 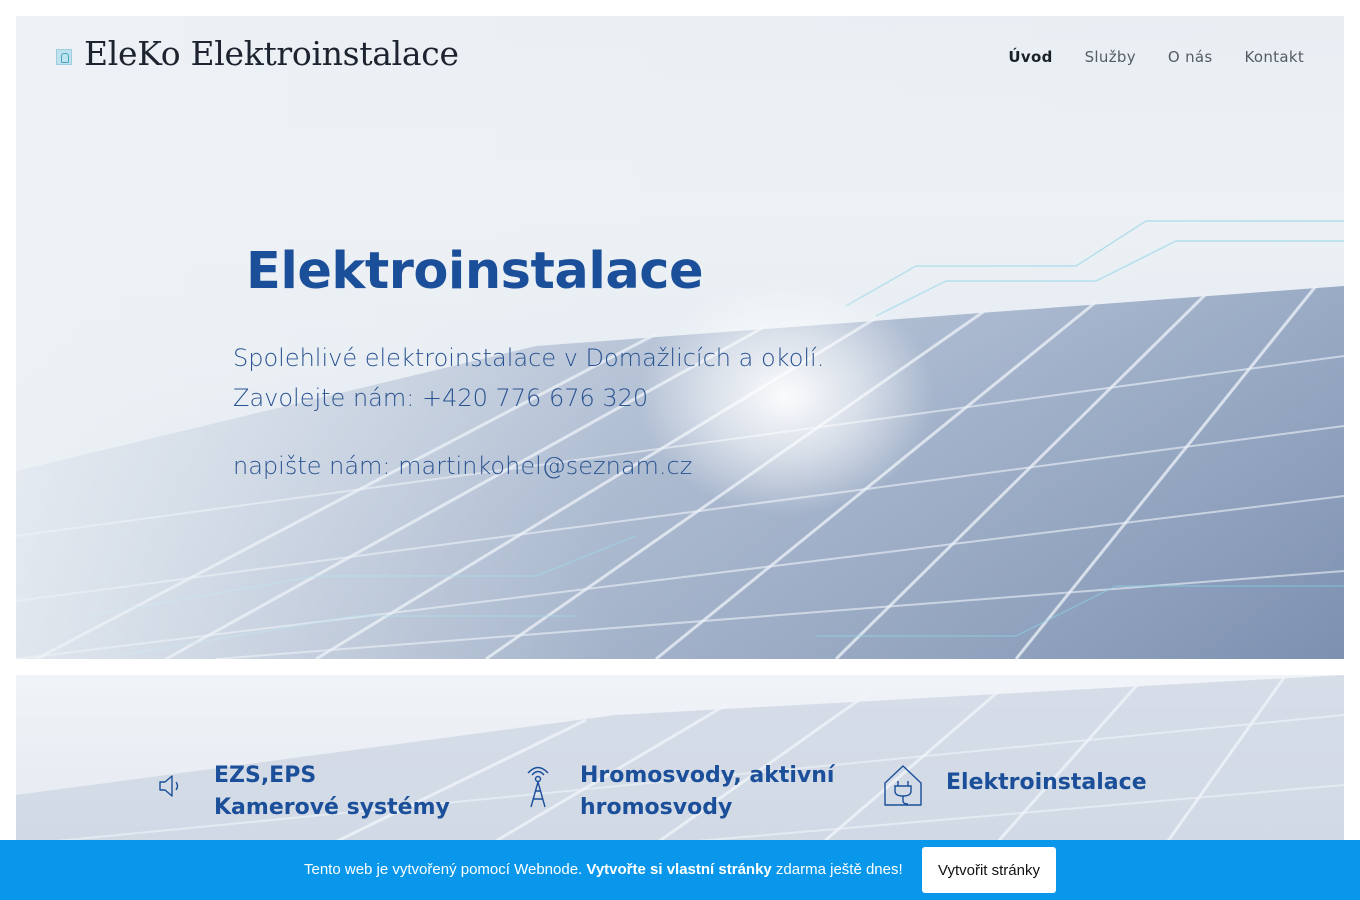 What do you see at coordinates (656, 807) in the screenshot?
I see `service-subtitle: hromosvody` at bounding box center [656, 807].